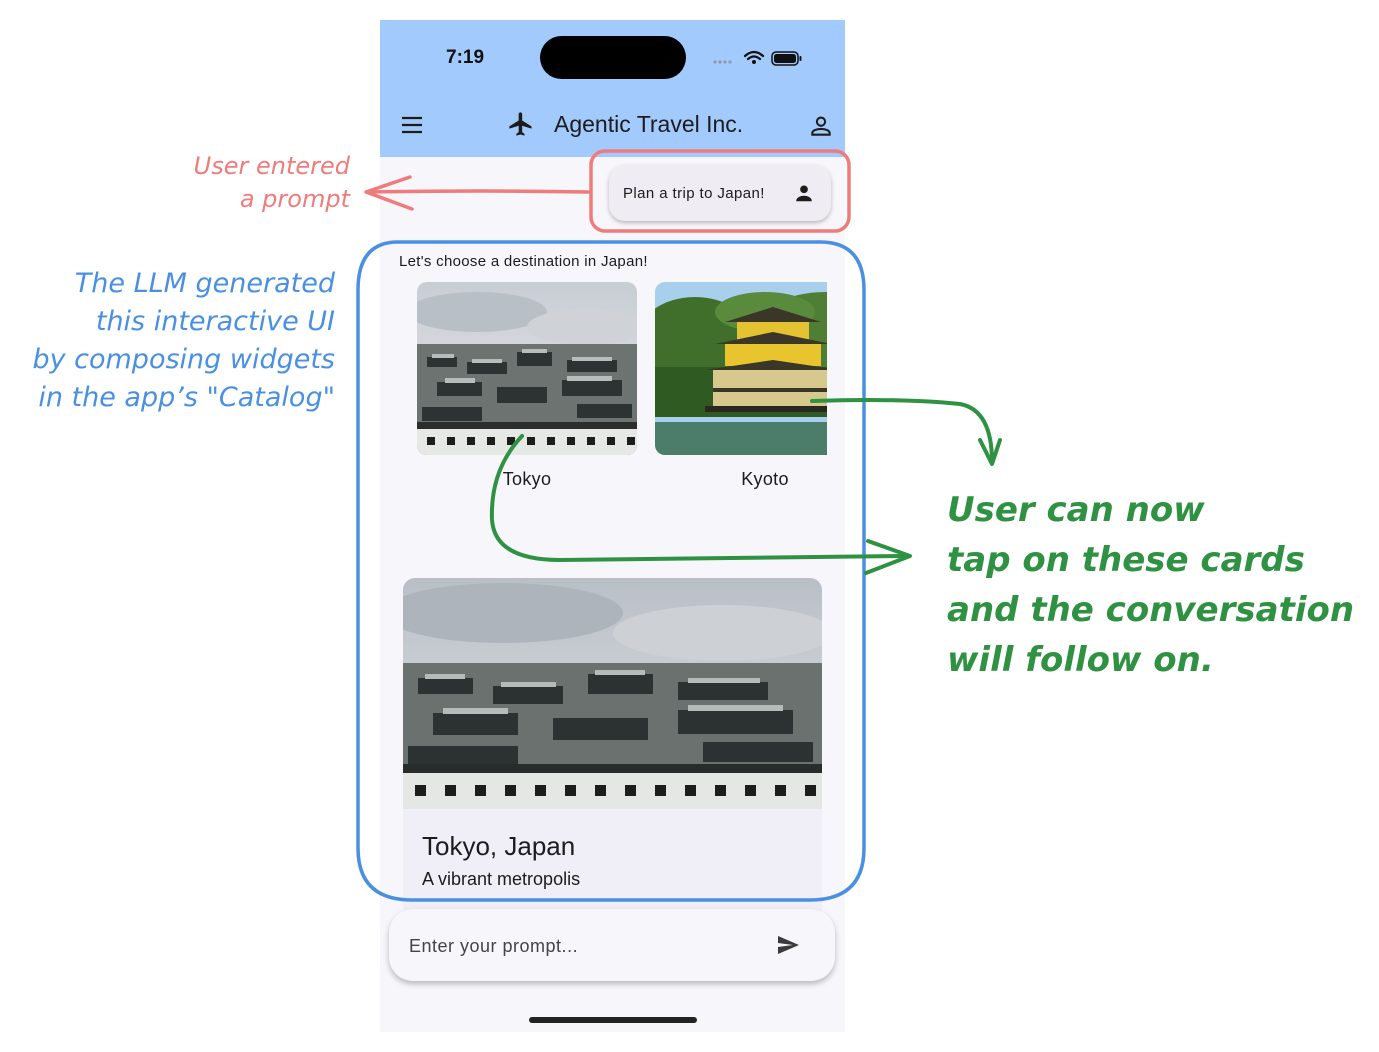  I want to click on send-icon, so click(788, 947).